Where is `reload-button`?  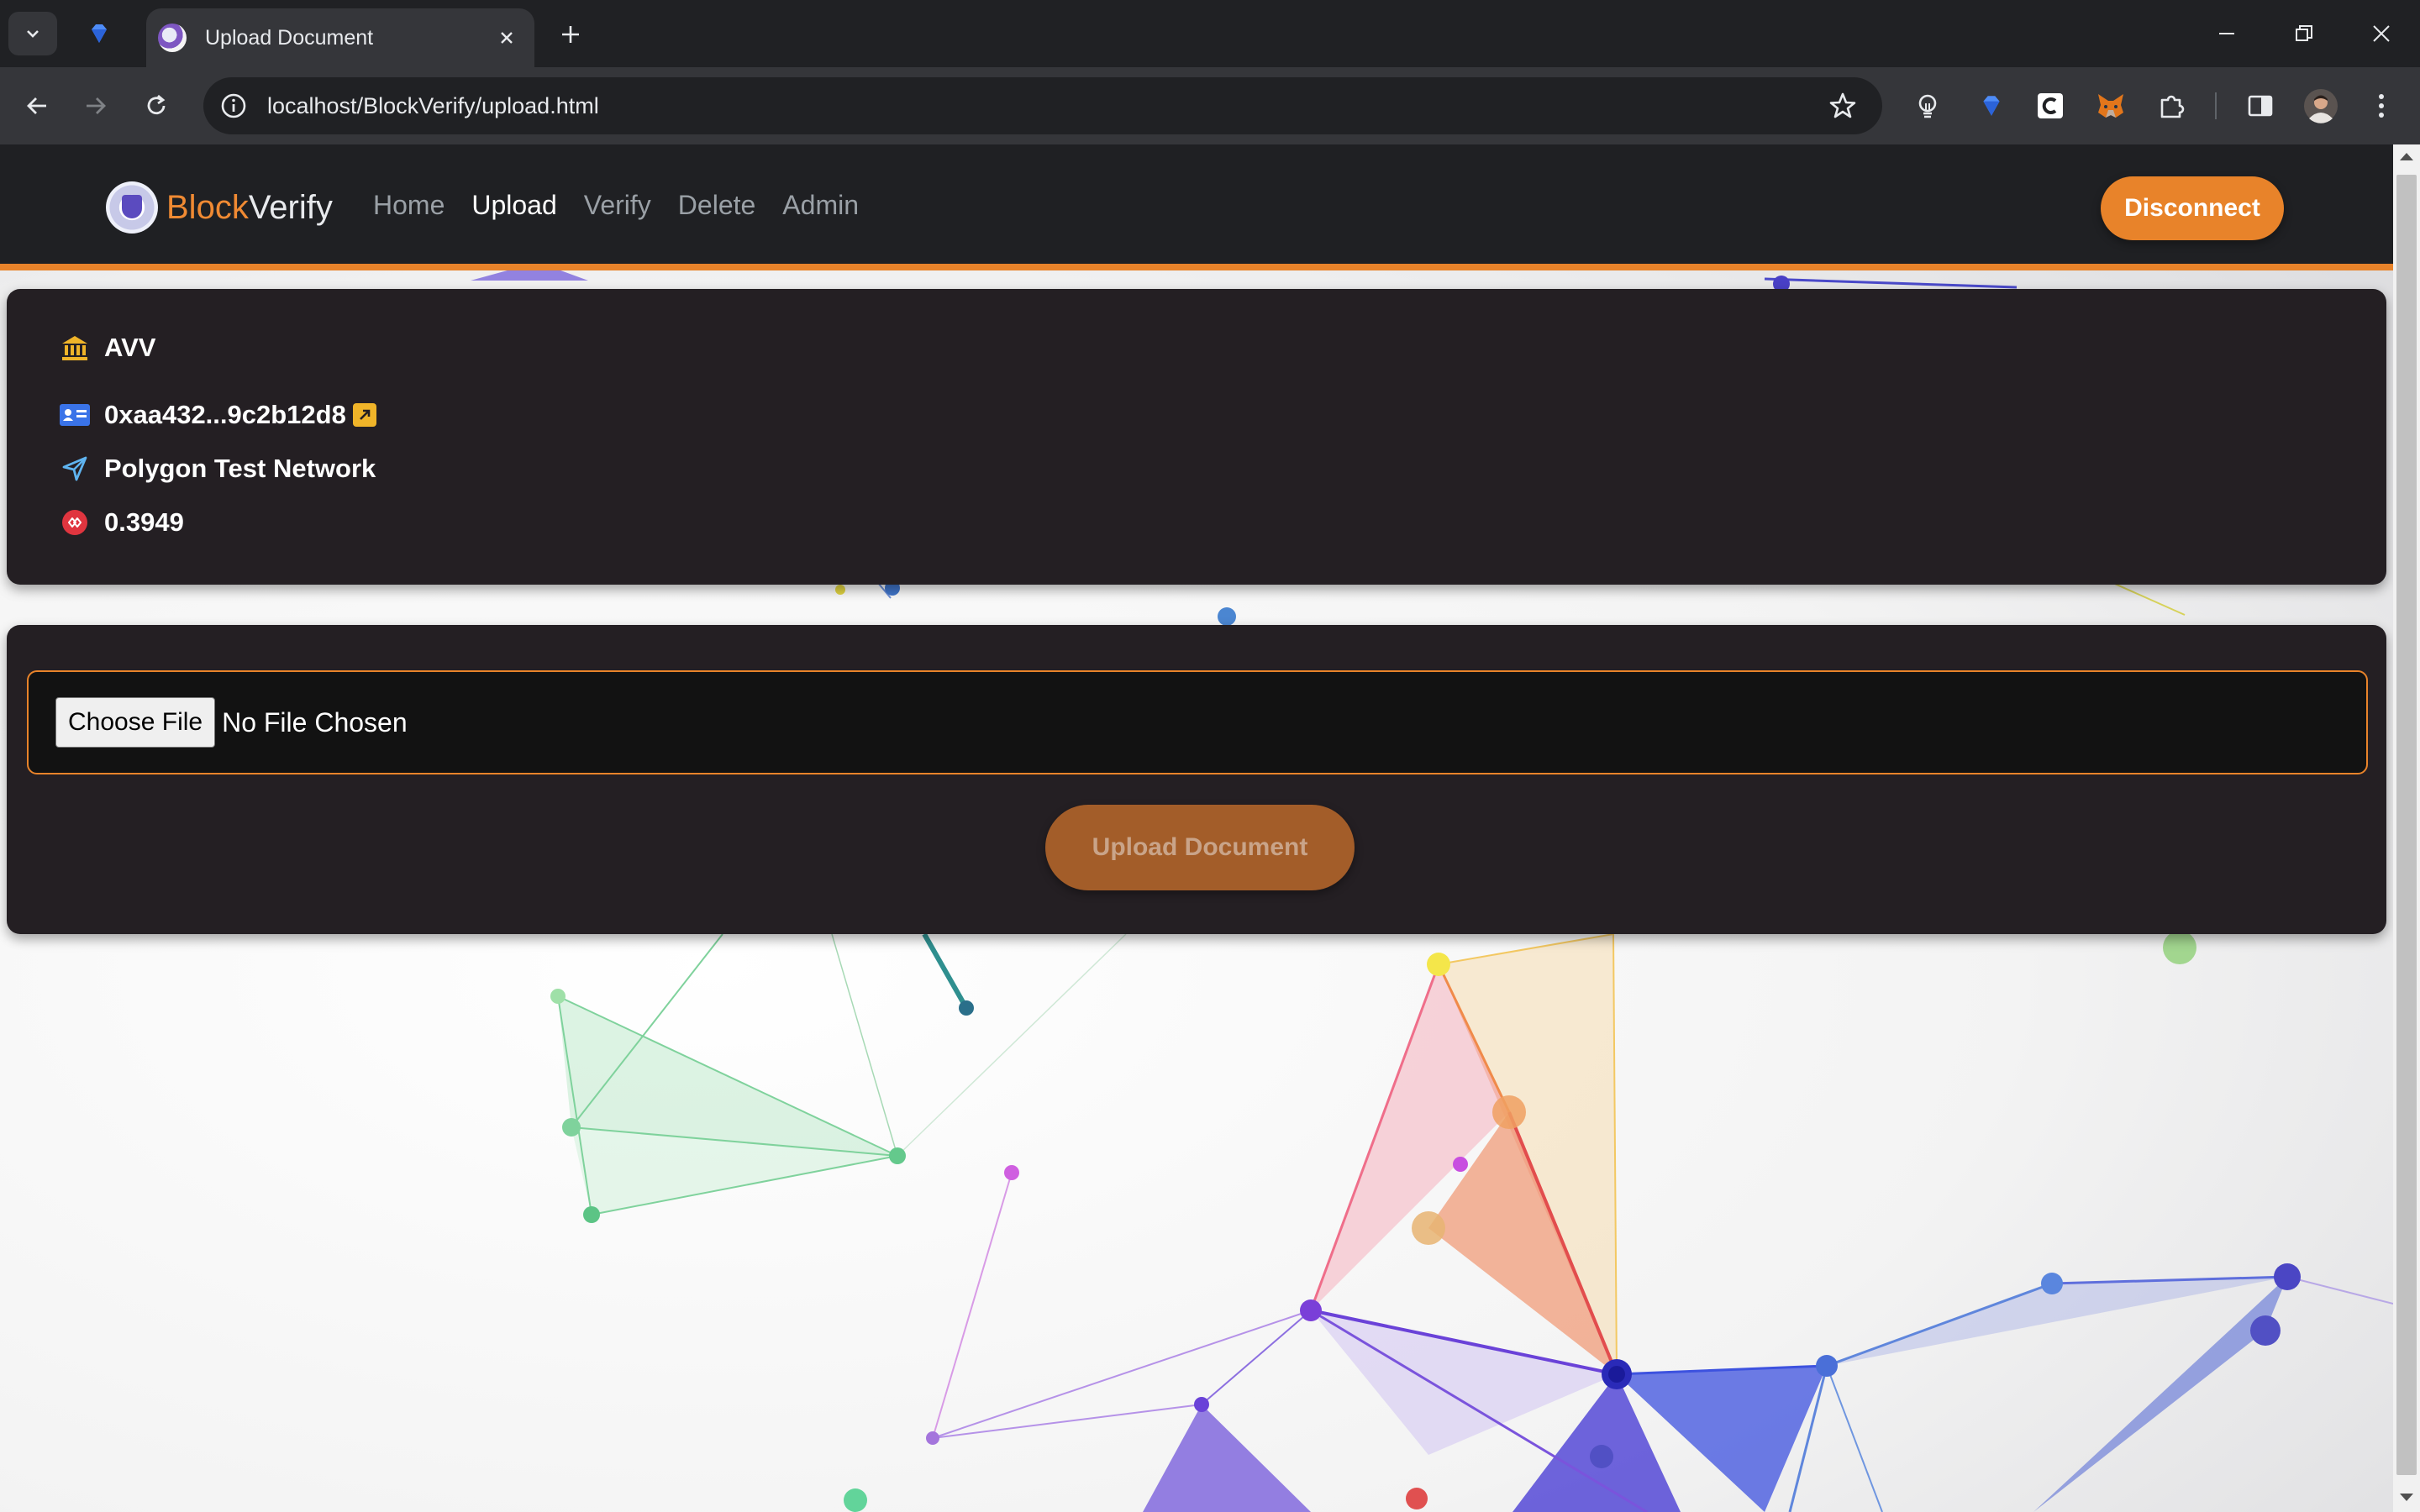
reload-button is located at coordinates (156, 106).